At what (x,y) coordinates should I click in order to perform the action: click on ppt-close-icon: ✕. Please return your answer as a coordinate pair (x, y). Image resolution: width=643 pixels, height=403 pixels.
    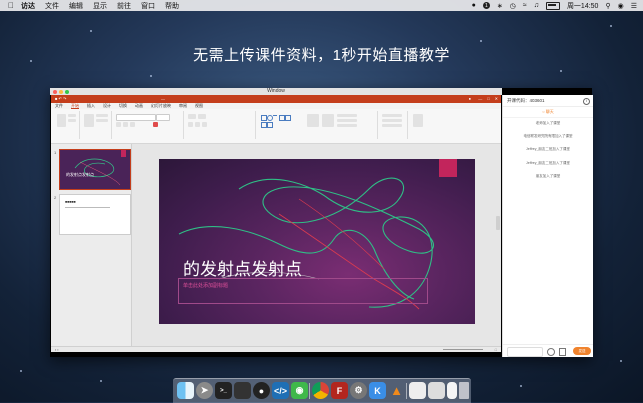
    Looking at the image, I should click on (496, 99).